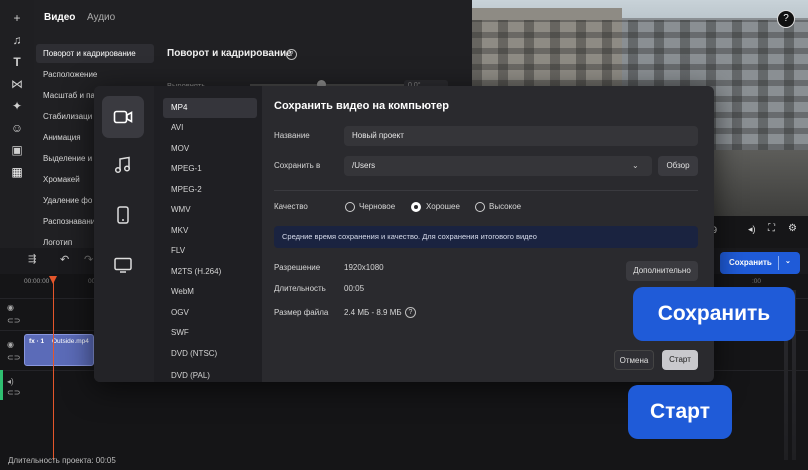  I want to click on start-button: Старт, so click(680, 360).